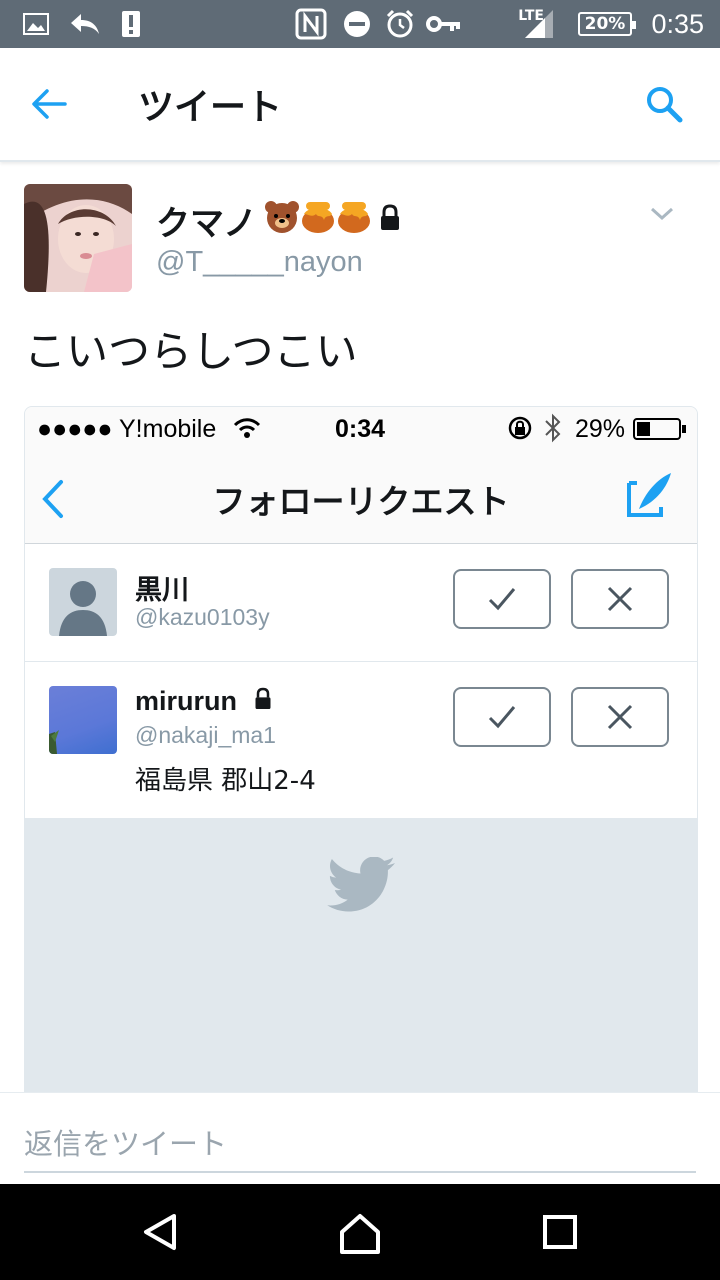 The image size is (720, 1280). Describe the element at coordinates (36, 24) in the screenshot. I see `image-notification-icon` at that location.